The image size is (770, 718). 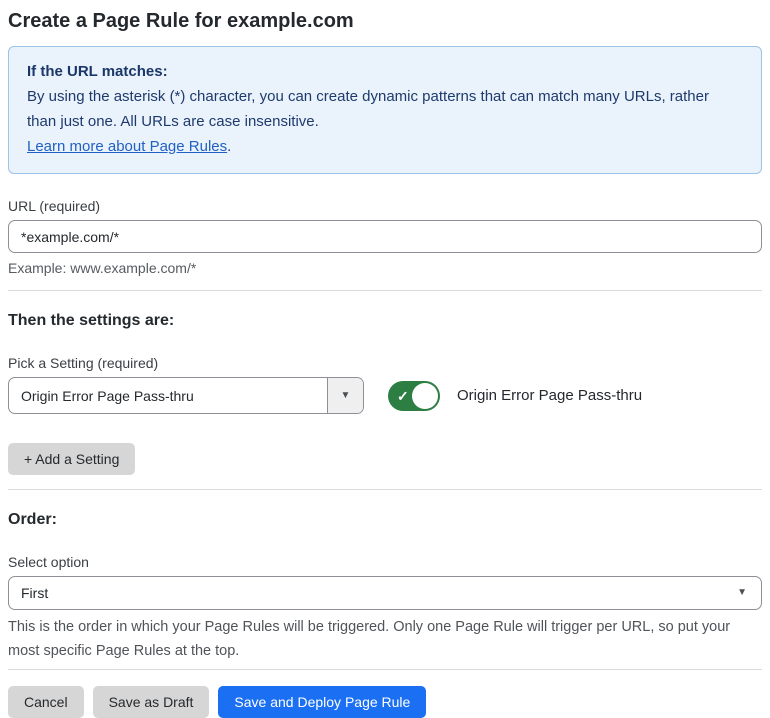 What do you see at coordinates (97, 71) in the screenshot?
I see `info-box-heading: If the URL matches:` at bounding box center [97, 71].